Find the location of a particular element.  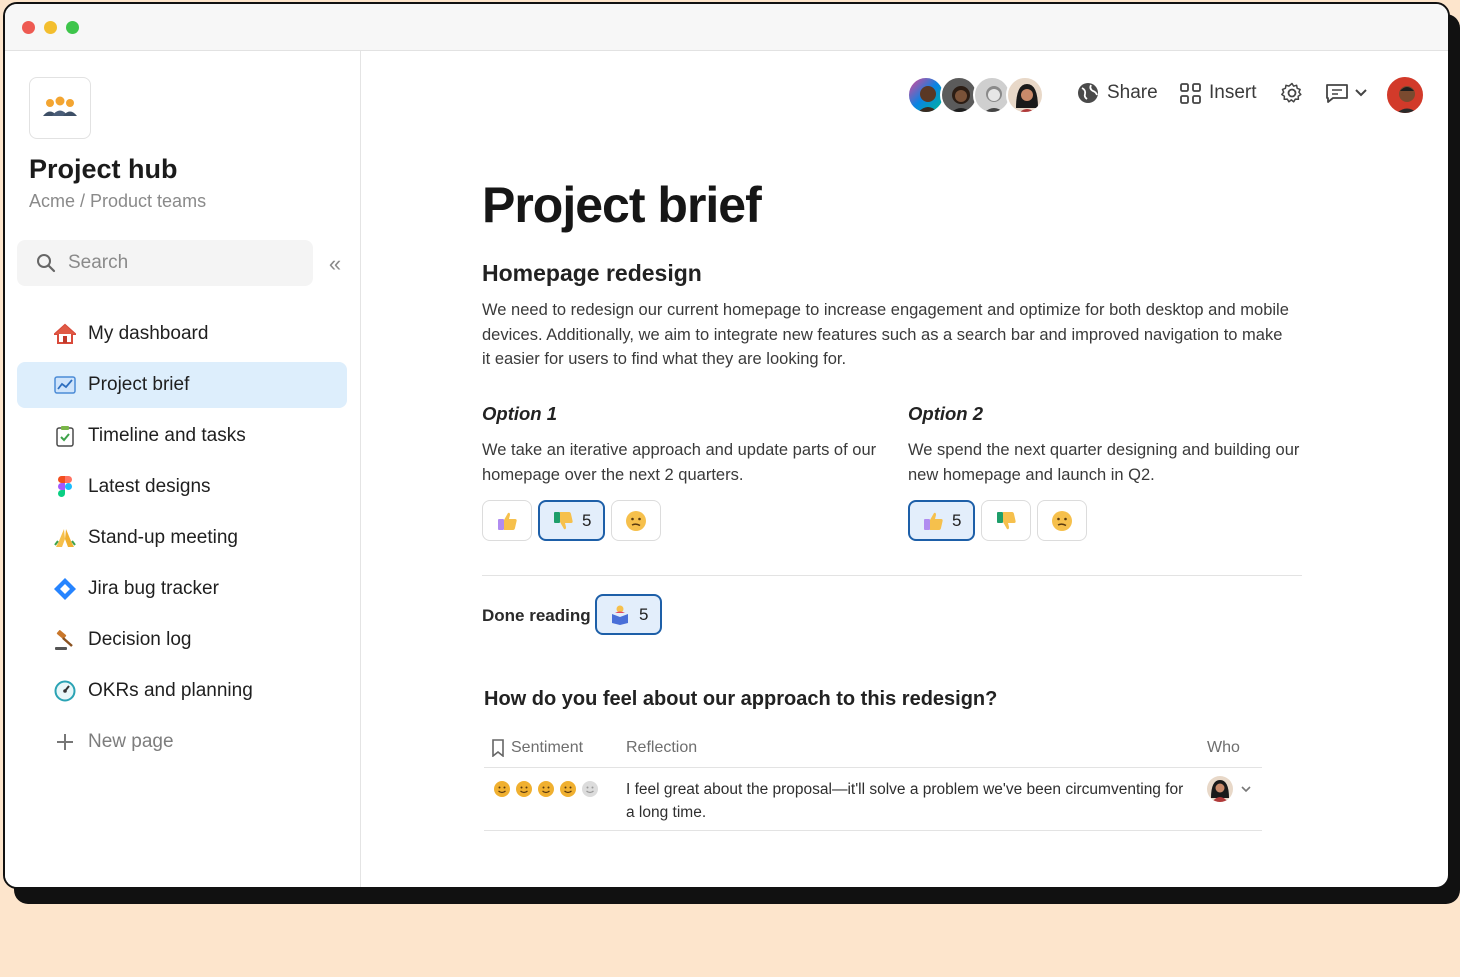

sidebar-item-latest-designs: Latest designs is located at coordinates (182, 487).